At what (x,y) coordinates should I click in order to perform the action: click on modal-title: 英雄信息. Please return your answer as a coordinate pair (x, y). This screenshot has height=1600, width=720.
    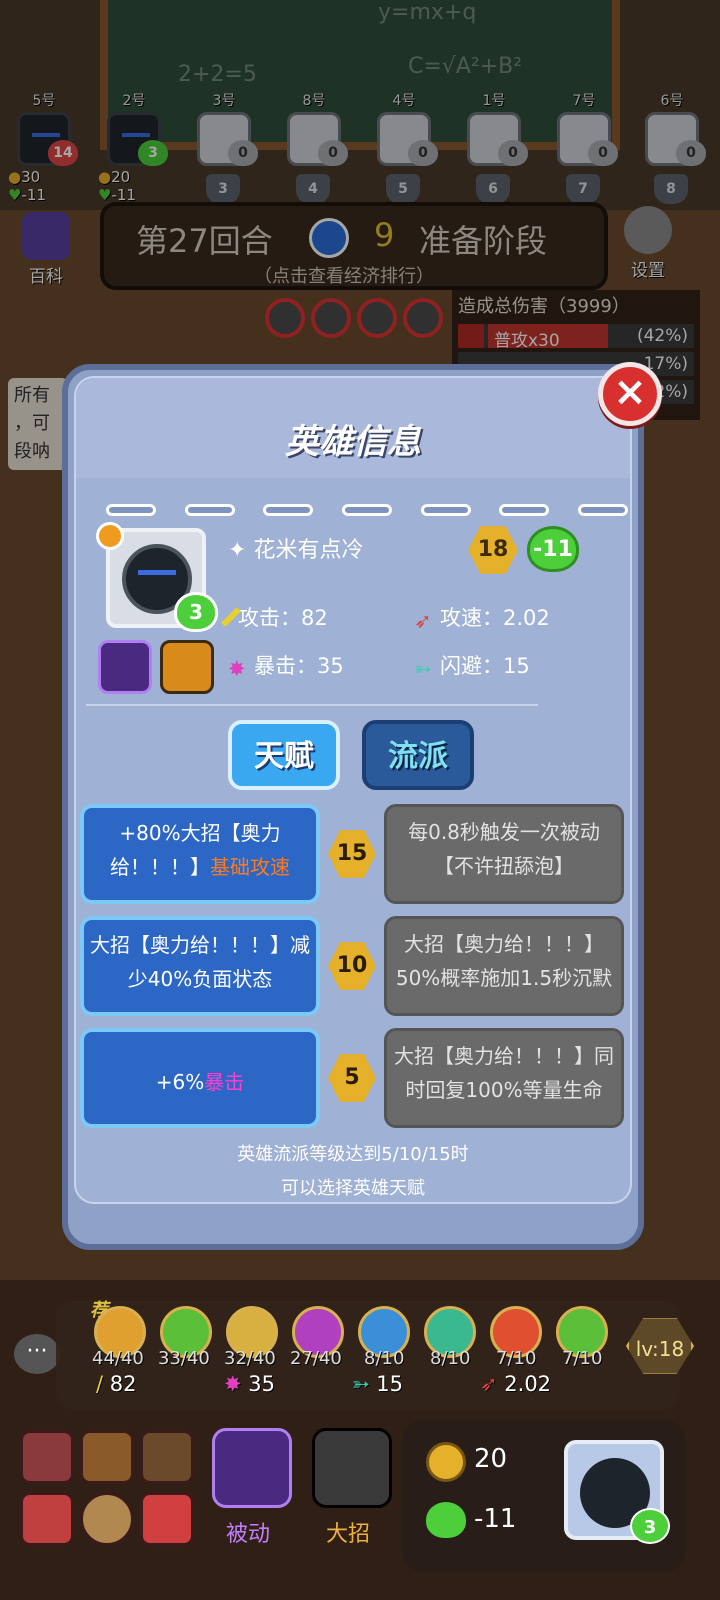
    Looking at the image, I should click on (353, 442).